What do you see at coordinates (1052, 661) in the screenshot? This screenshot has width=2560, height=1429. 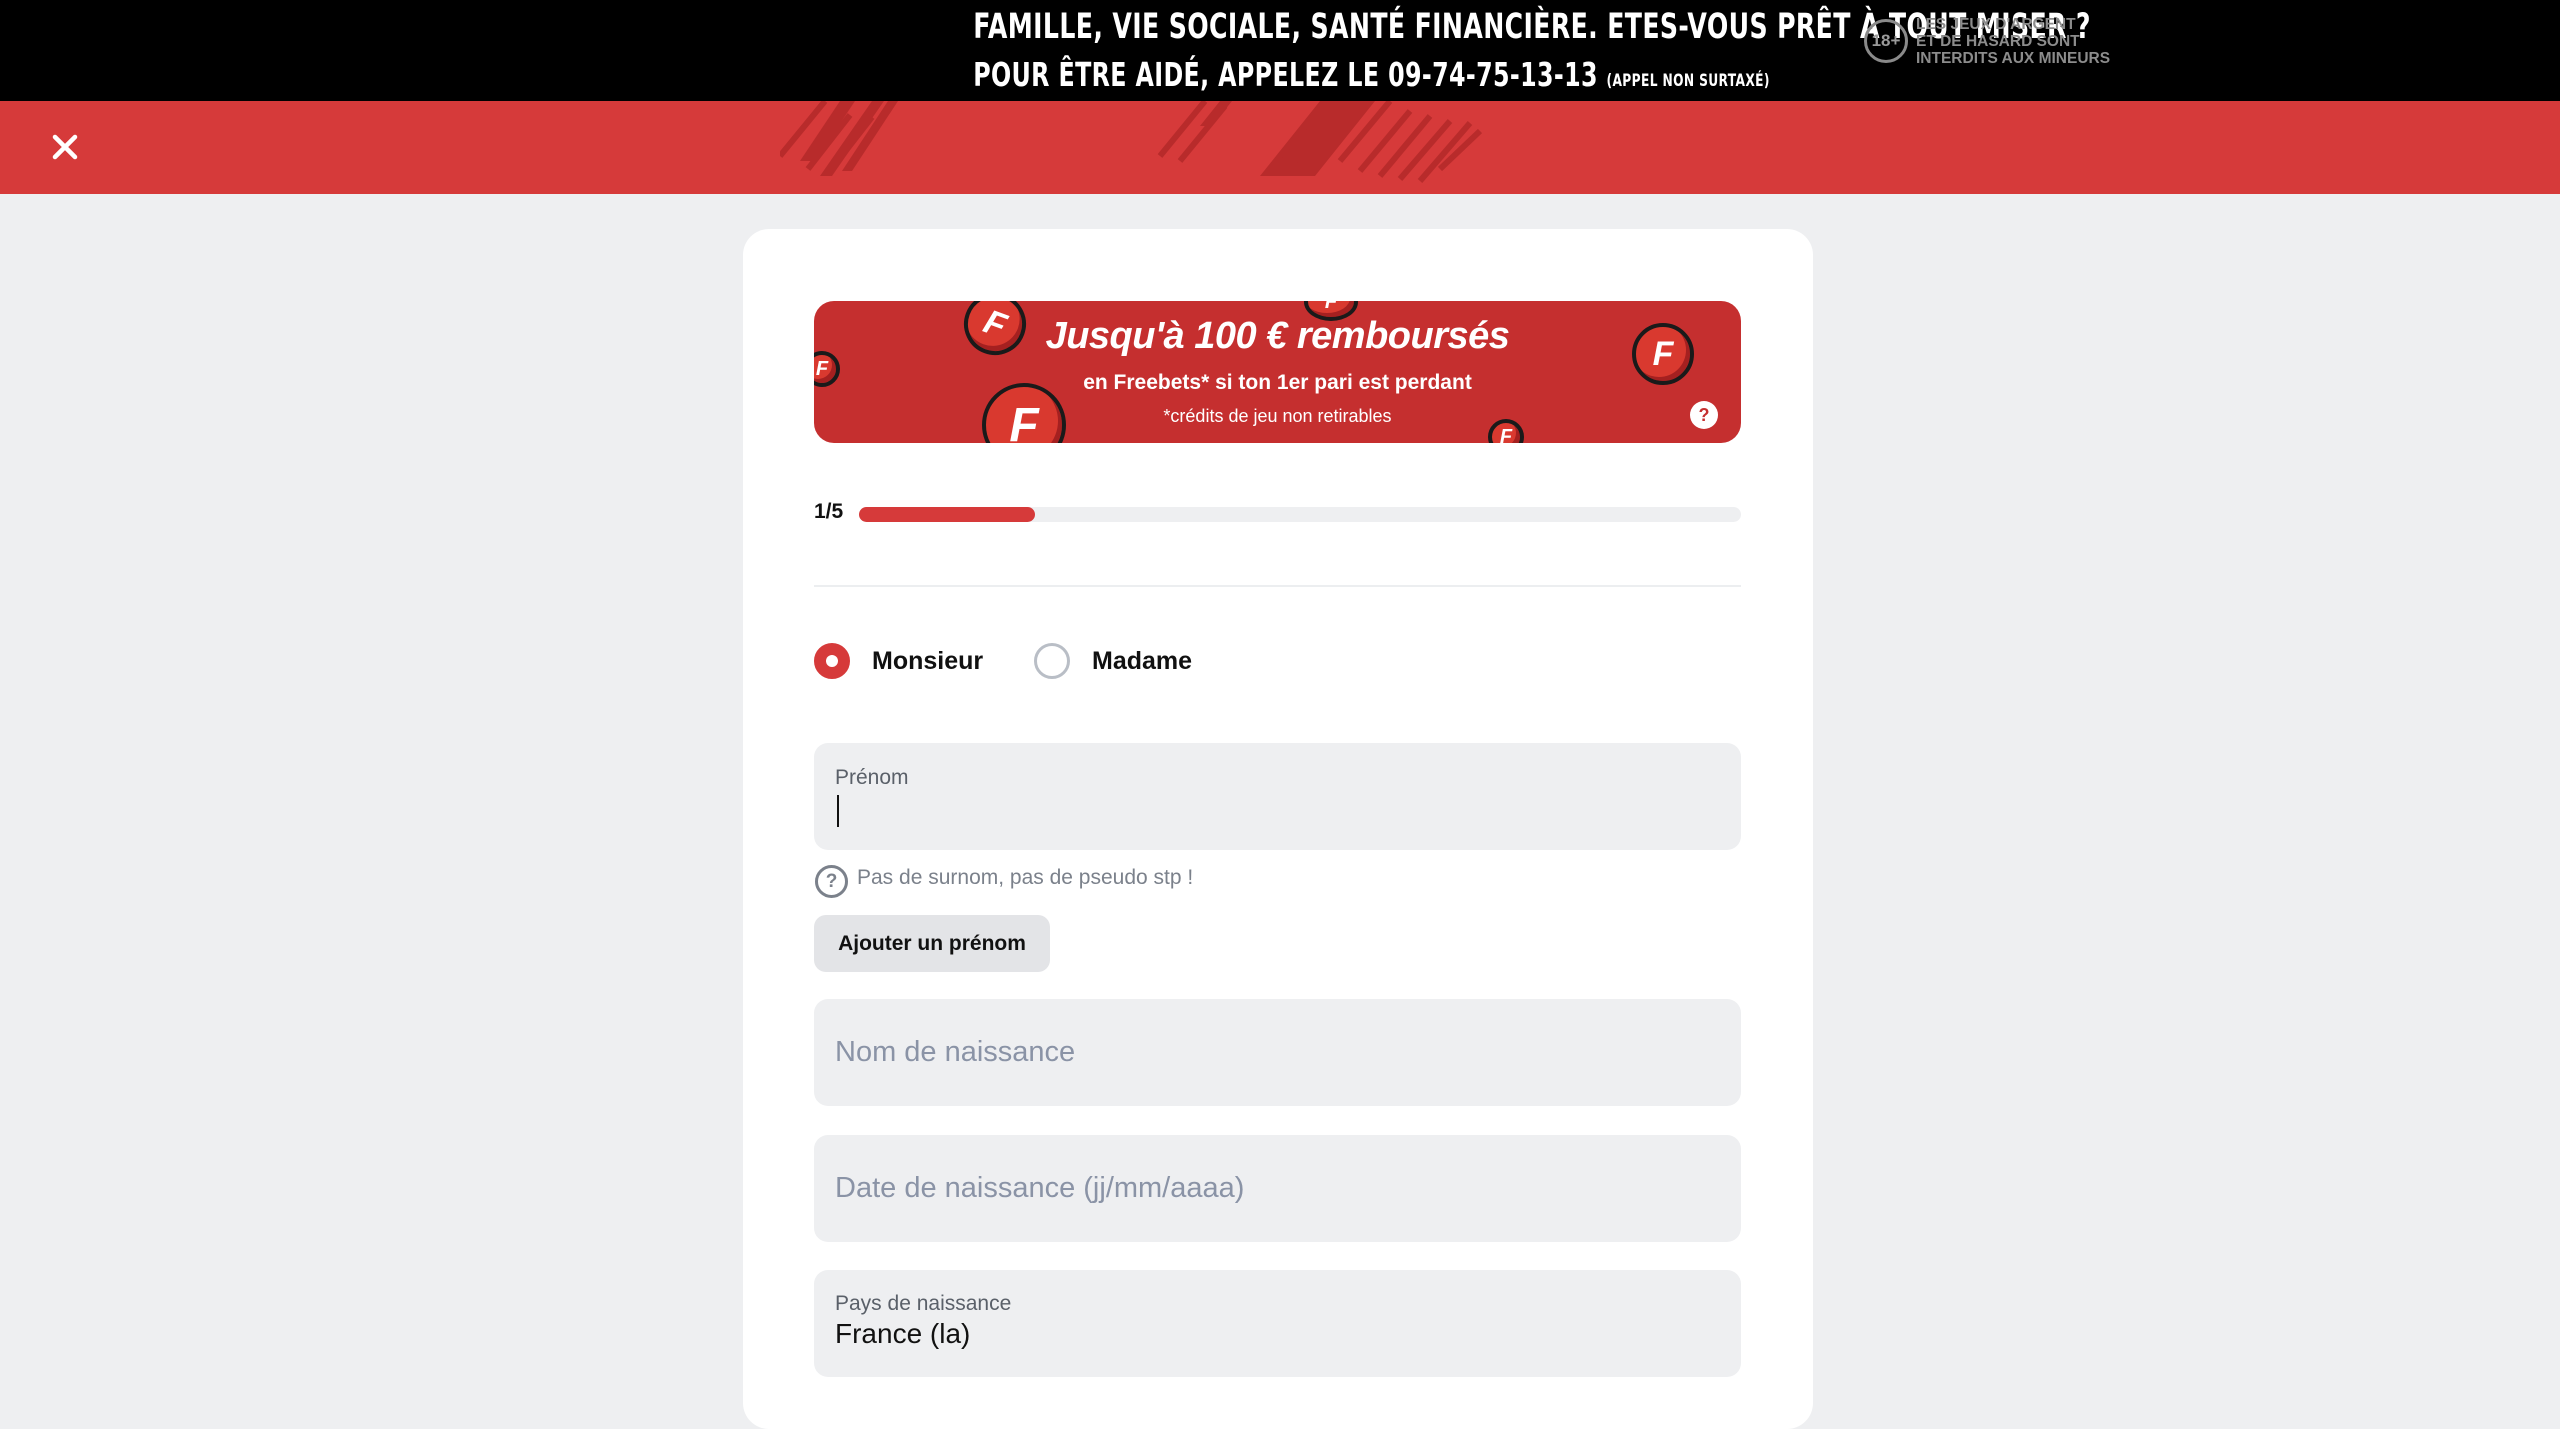 I see `radio-unselected-icon` at bounding box center [1052, 661].